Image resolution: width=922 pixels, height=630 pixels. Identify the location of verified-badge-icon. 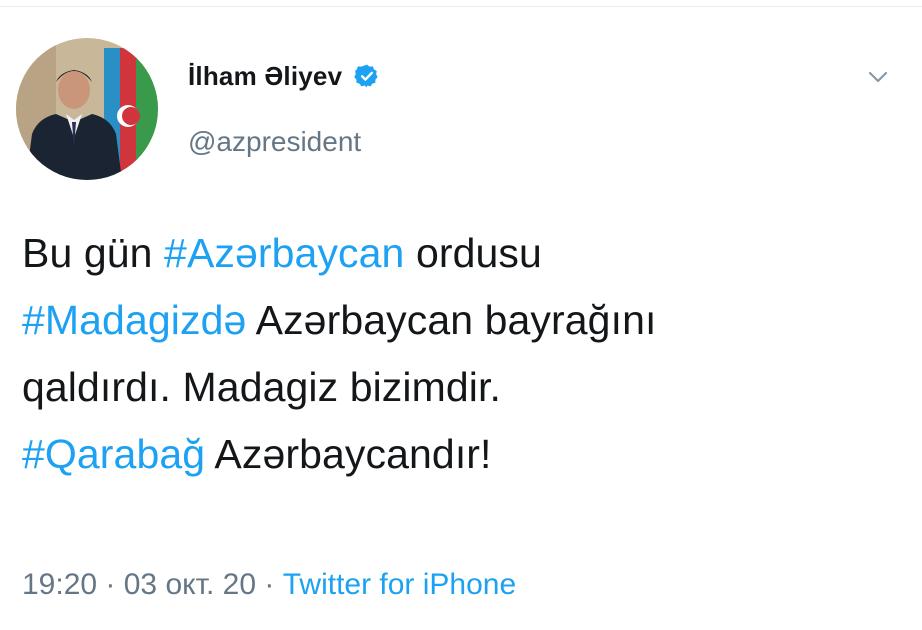
(367, 76).